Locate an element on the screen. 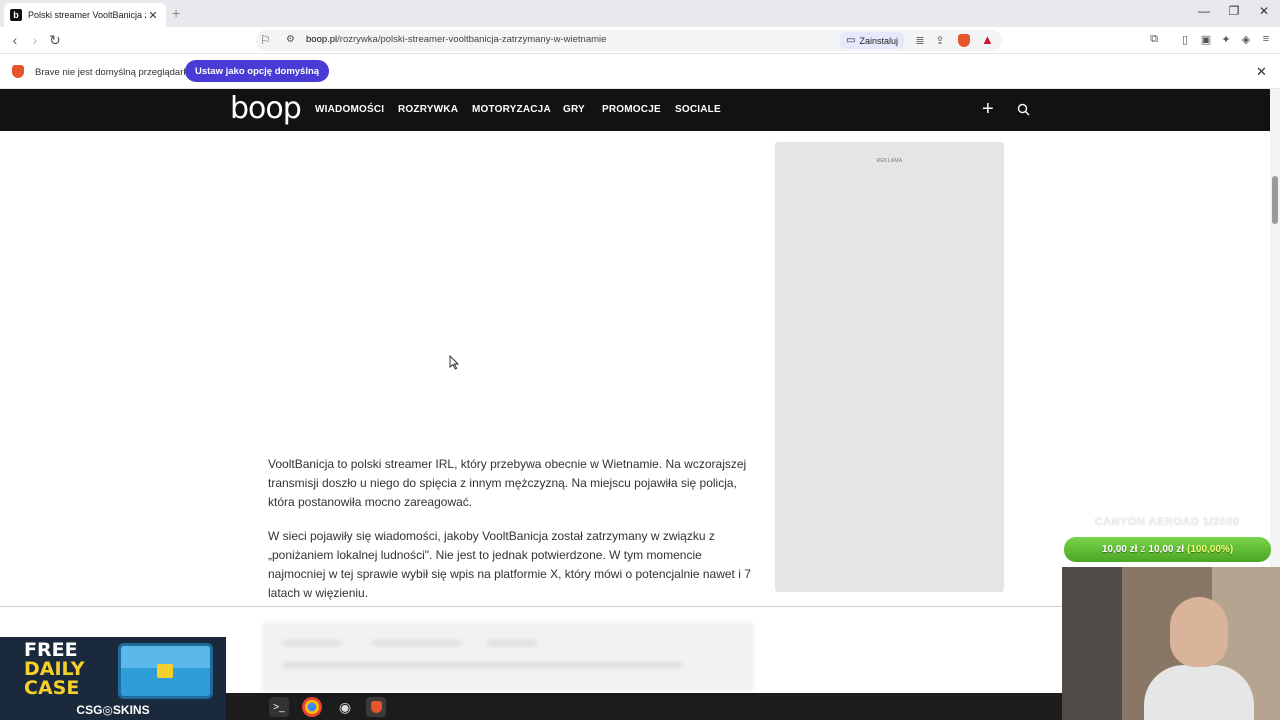 The image size is (1280, 720). embedded-post-placeholder is located at coordinates (508, 657).